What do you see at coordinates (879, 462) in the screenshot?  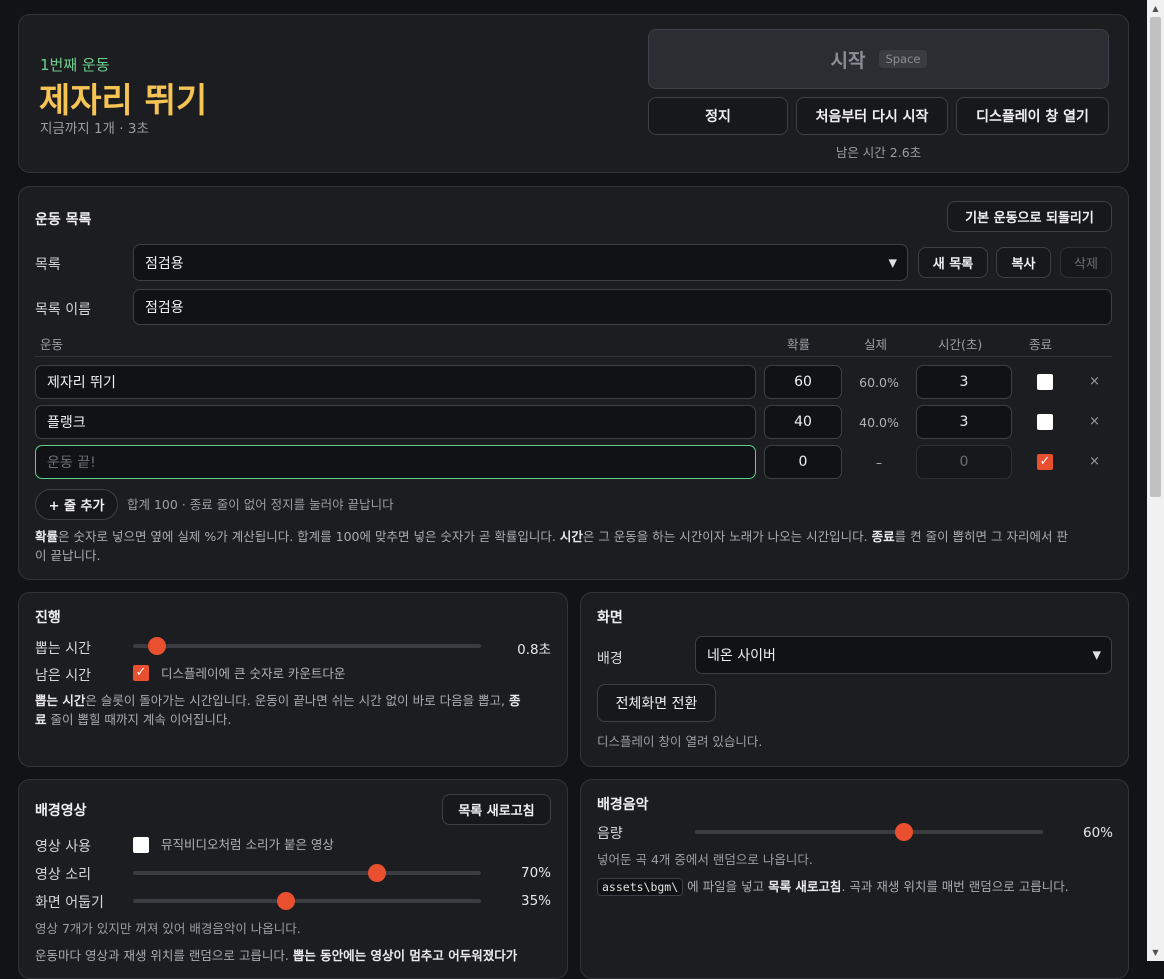 I see `actual-percent: –` at bounding box center [879, 462].